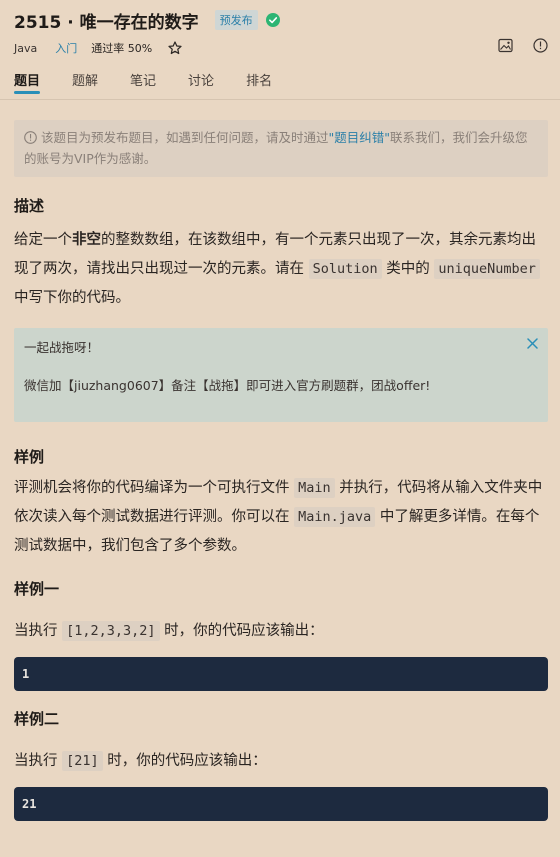  Describe the element at coordinates (314, 488) in the screenshot. I see `code-main: Main` at that location.